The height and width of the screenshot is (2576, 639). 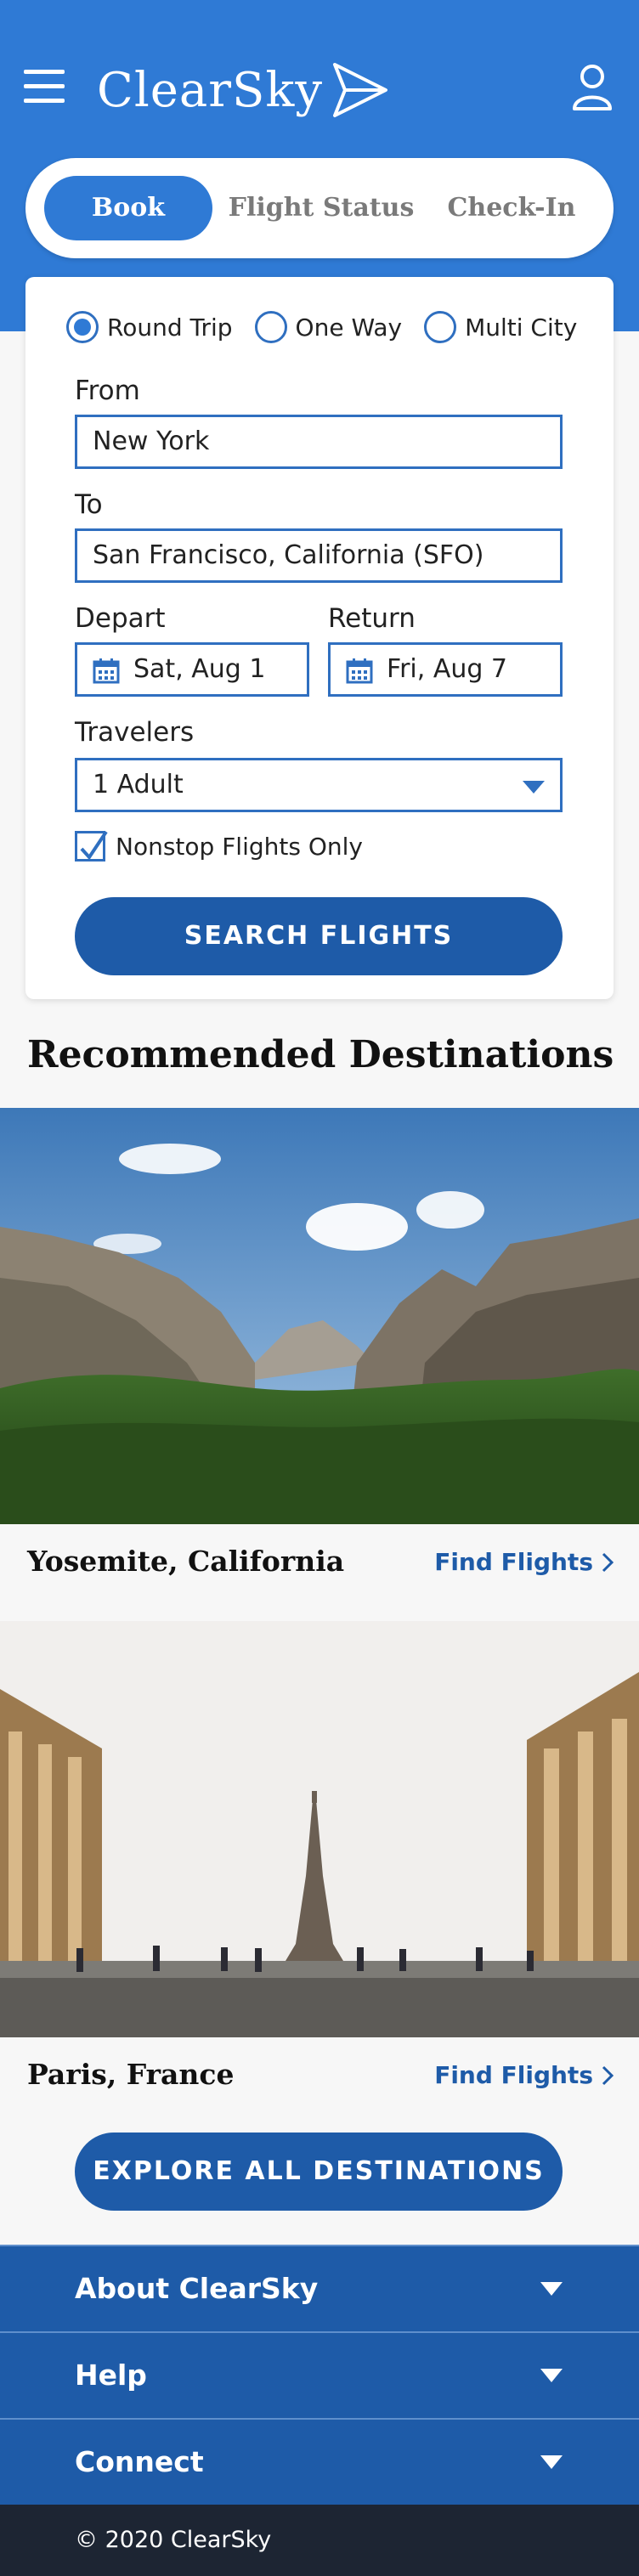 I want to click on radio-round-trip: Round Trip, so click(x=150, y=327).